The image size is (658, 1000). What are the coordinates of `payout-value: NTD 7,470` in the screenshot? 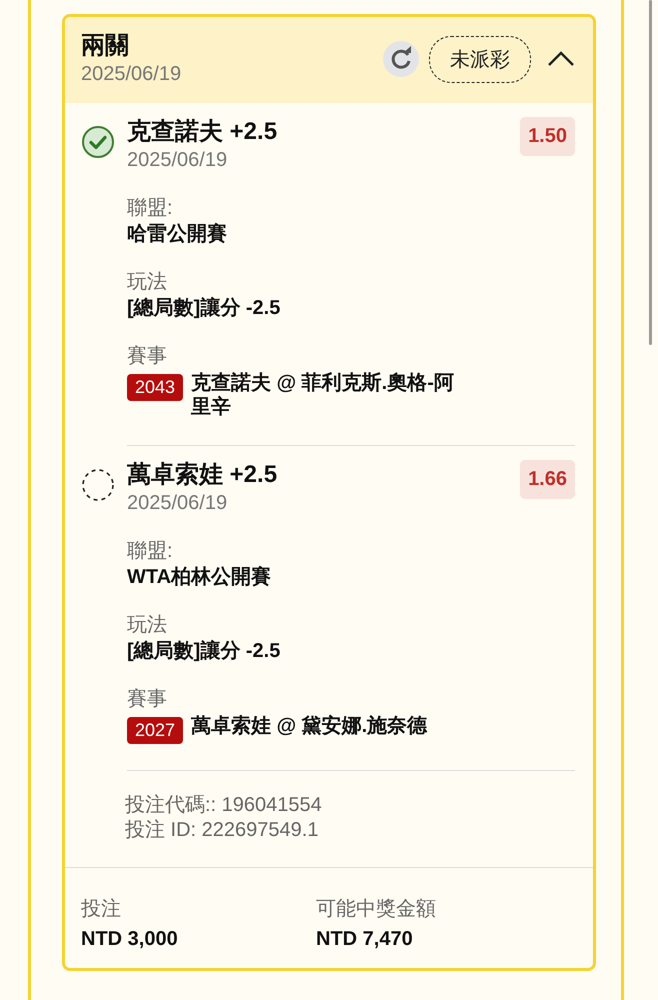 It's located at (365, 939).